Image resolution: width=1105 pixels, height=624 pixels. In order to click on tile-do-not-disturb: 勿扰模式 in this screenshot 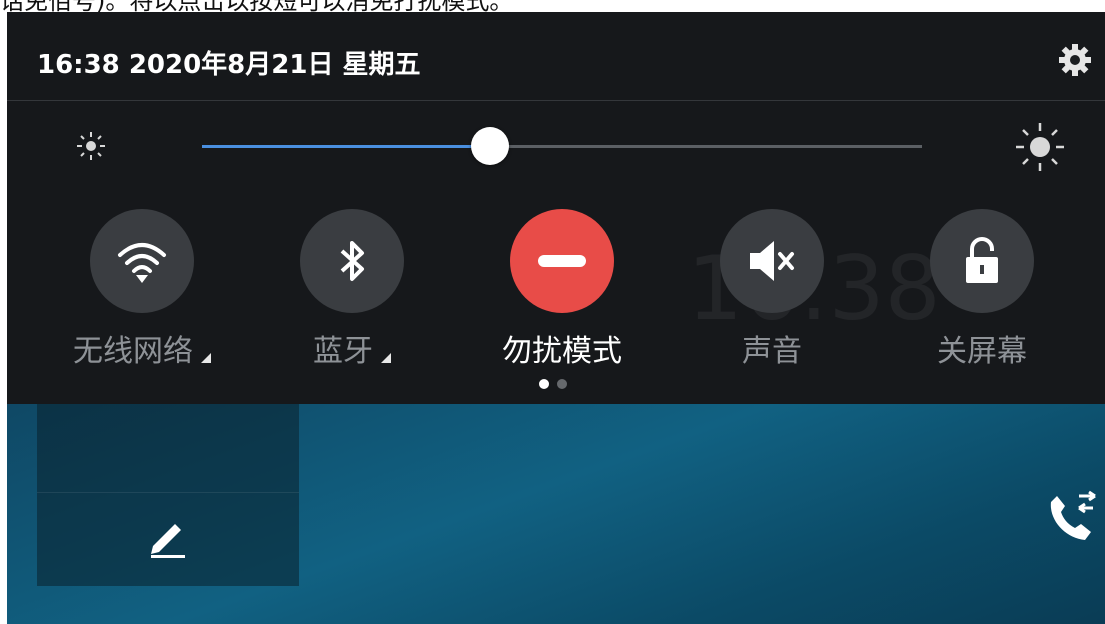, I will do `click(562, 289)`.